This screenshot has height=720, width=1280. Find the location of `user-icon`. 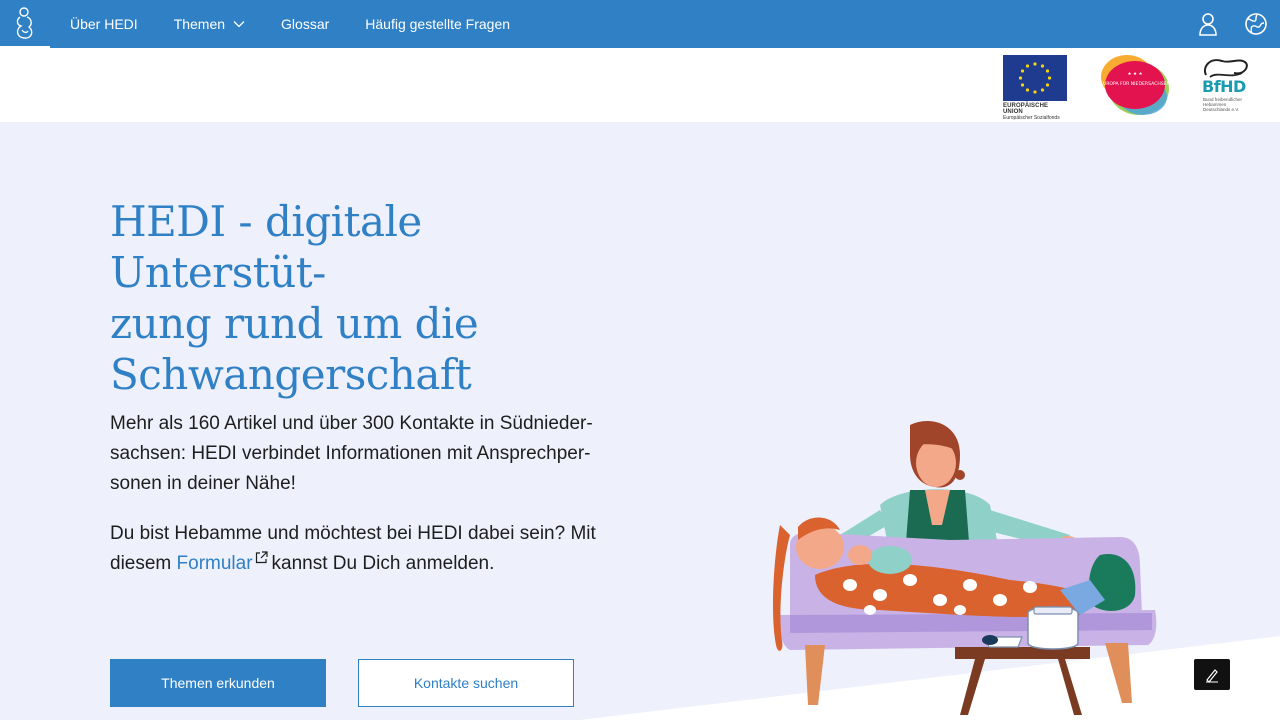

user-icon is located at coordinates (1208, 24).